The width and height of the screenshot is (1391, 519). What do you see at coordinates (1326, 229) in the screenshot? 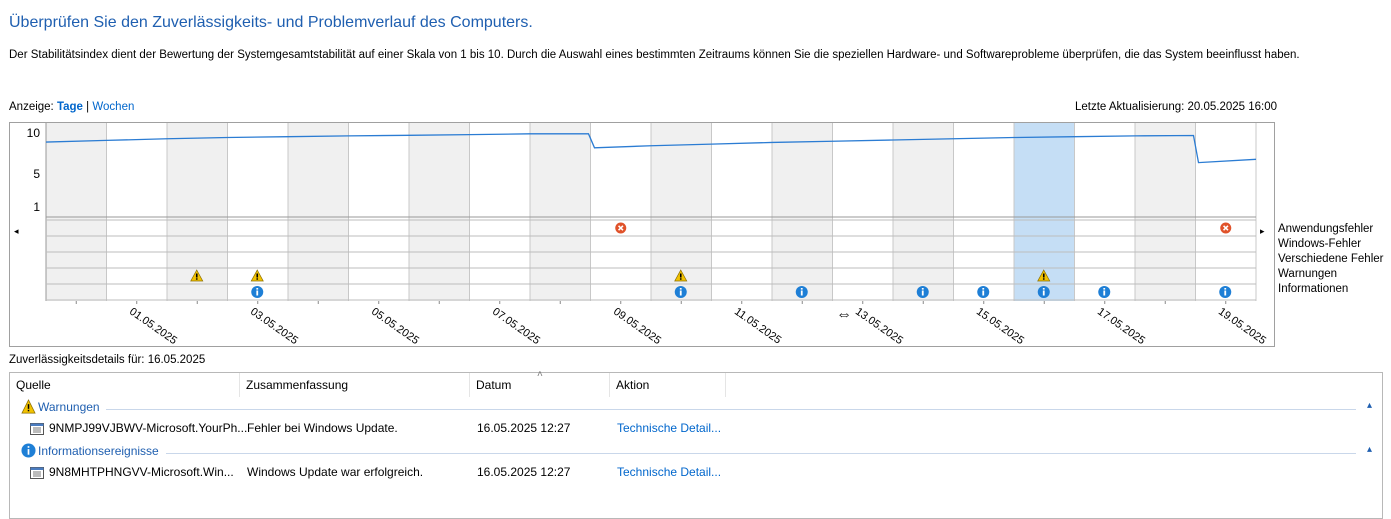
I see `legend-application-errors: Anwendungsfehler` at bounding box center [1326, 229].